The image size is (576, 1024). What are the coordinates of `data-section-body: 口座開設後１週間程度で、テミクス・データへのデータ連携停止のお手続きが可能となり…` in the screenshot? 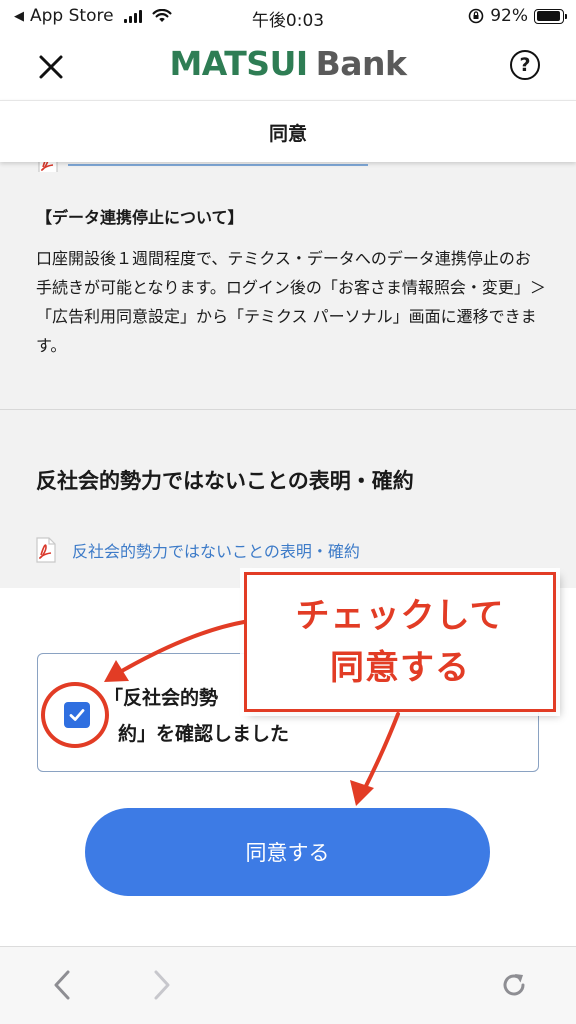 It's located at (291, 302).